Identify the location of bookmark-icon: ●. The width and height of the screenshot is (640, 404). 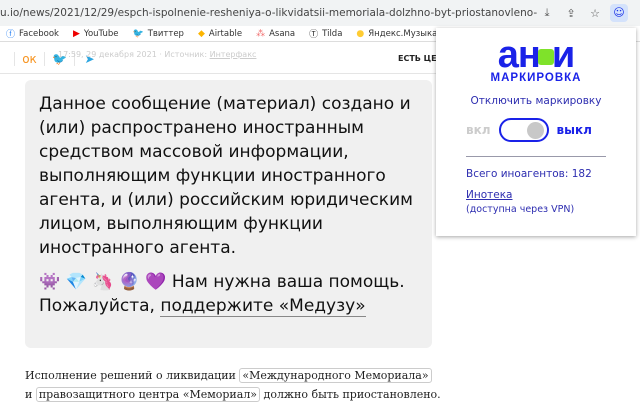
(360, 33).